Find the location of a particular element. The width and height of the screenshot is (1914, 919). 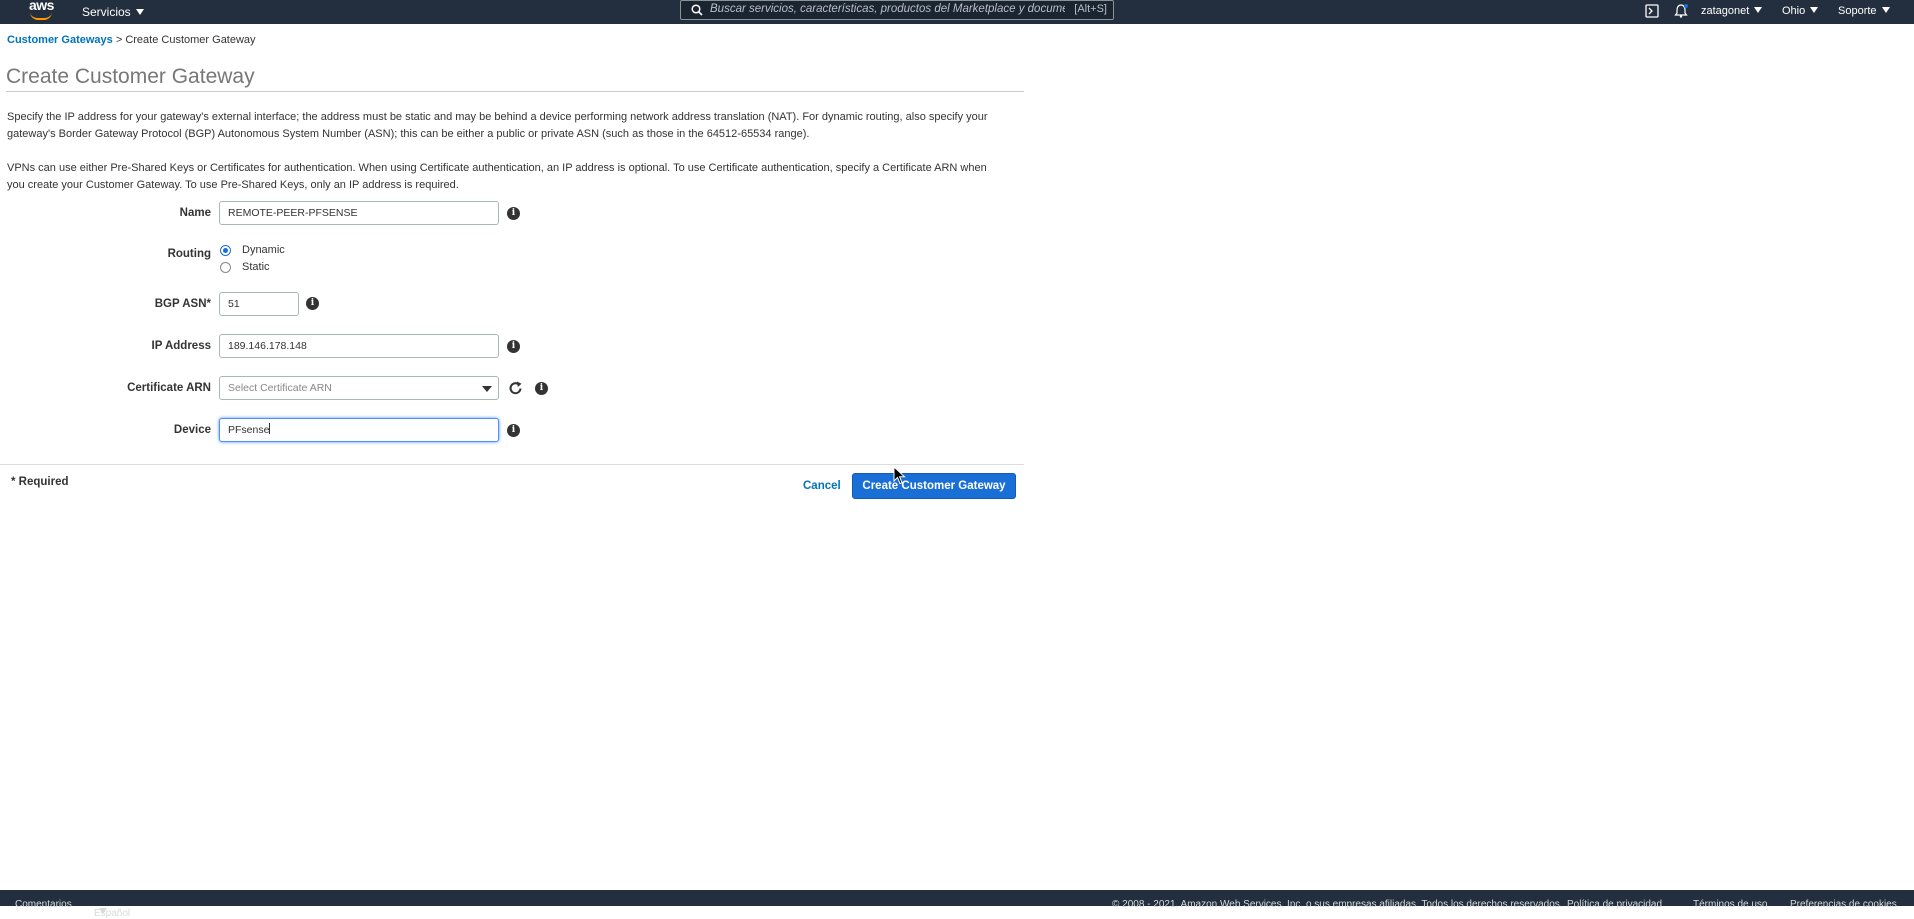

routing-static-label: Static is located at coordinates (256, 267).